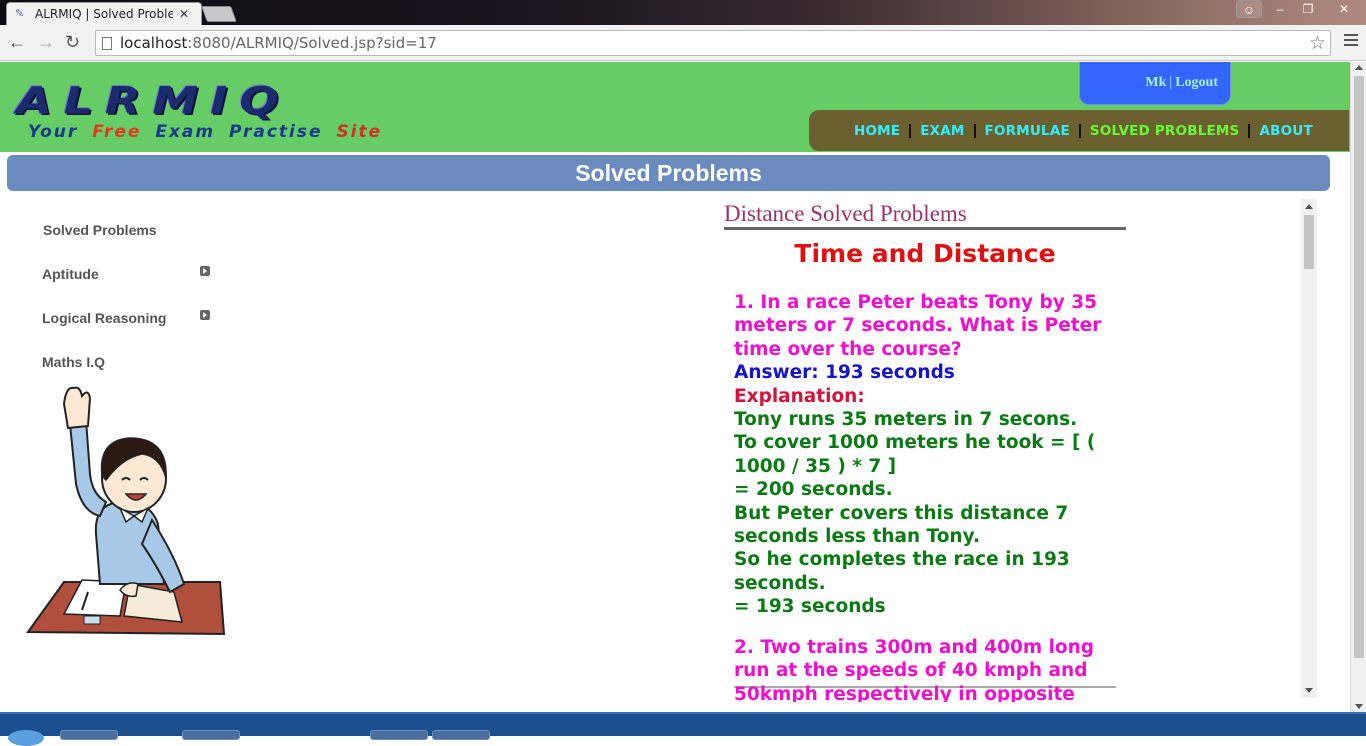 The width and height of the screenshot is (1366, 746). What do you see at coordinates (104, 318) in the screenshot?
I see `sidebar-item-logical-reasoning: Logical Reasoning` at bounding box center [104, 318].